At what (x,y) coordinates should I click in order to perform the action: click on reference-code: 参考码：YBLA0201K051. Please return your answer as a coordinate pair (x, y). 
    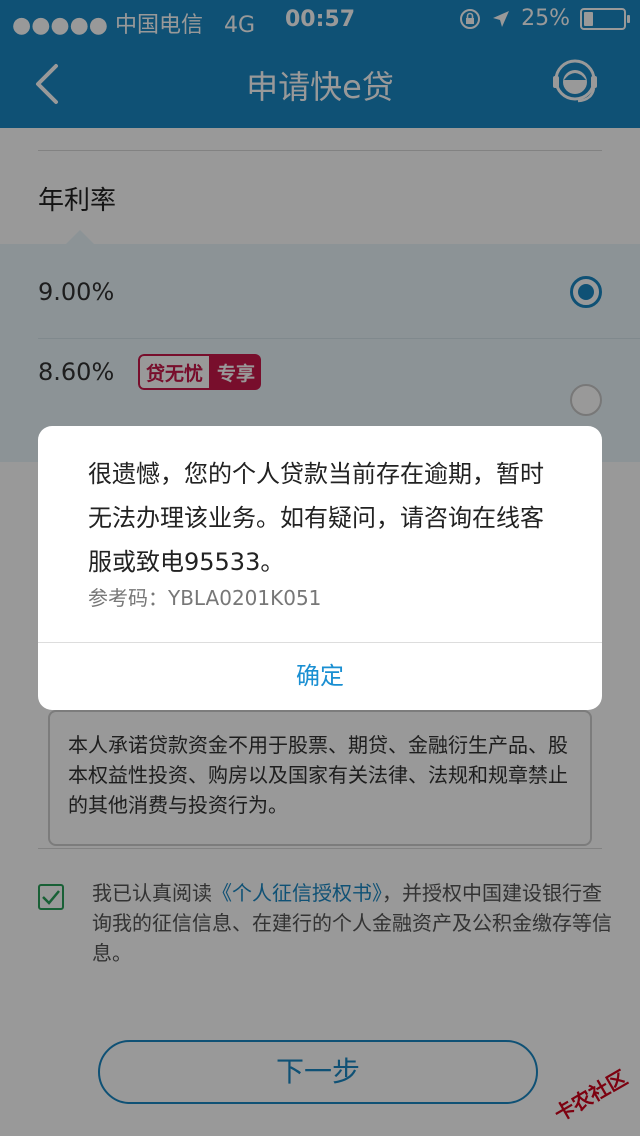
    Looking at the image, I should click on (205, 598).